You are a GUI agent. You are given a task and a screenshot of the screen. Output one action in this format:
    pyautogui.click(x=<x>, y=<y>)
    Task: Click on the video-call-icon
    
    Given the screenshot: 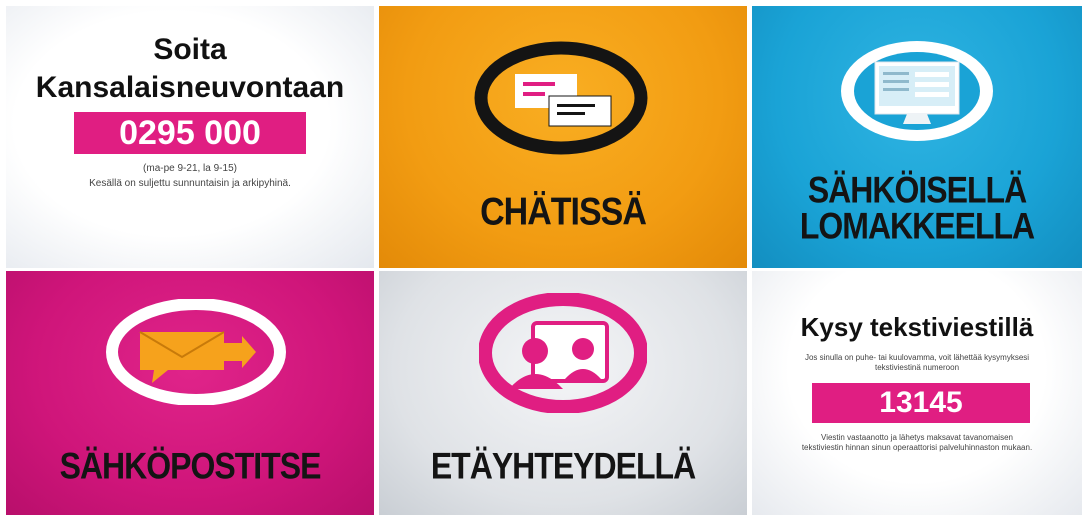 What is the action you would take?
    pyautogui.click(x=563, y=353)
    